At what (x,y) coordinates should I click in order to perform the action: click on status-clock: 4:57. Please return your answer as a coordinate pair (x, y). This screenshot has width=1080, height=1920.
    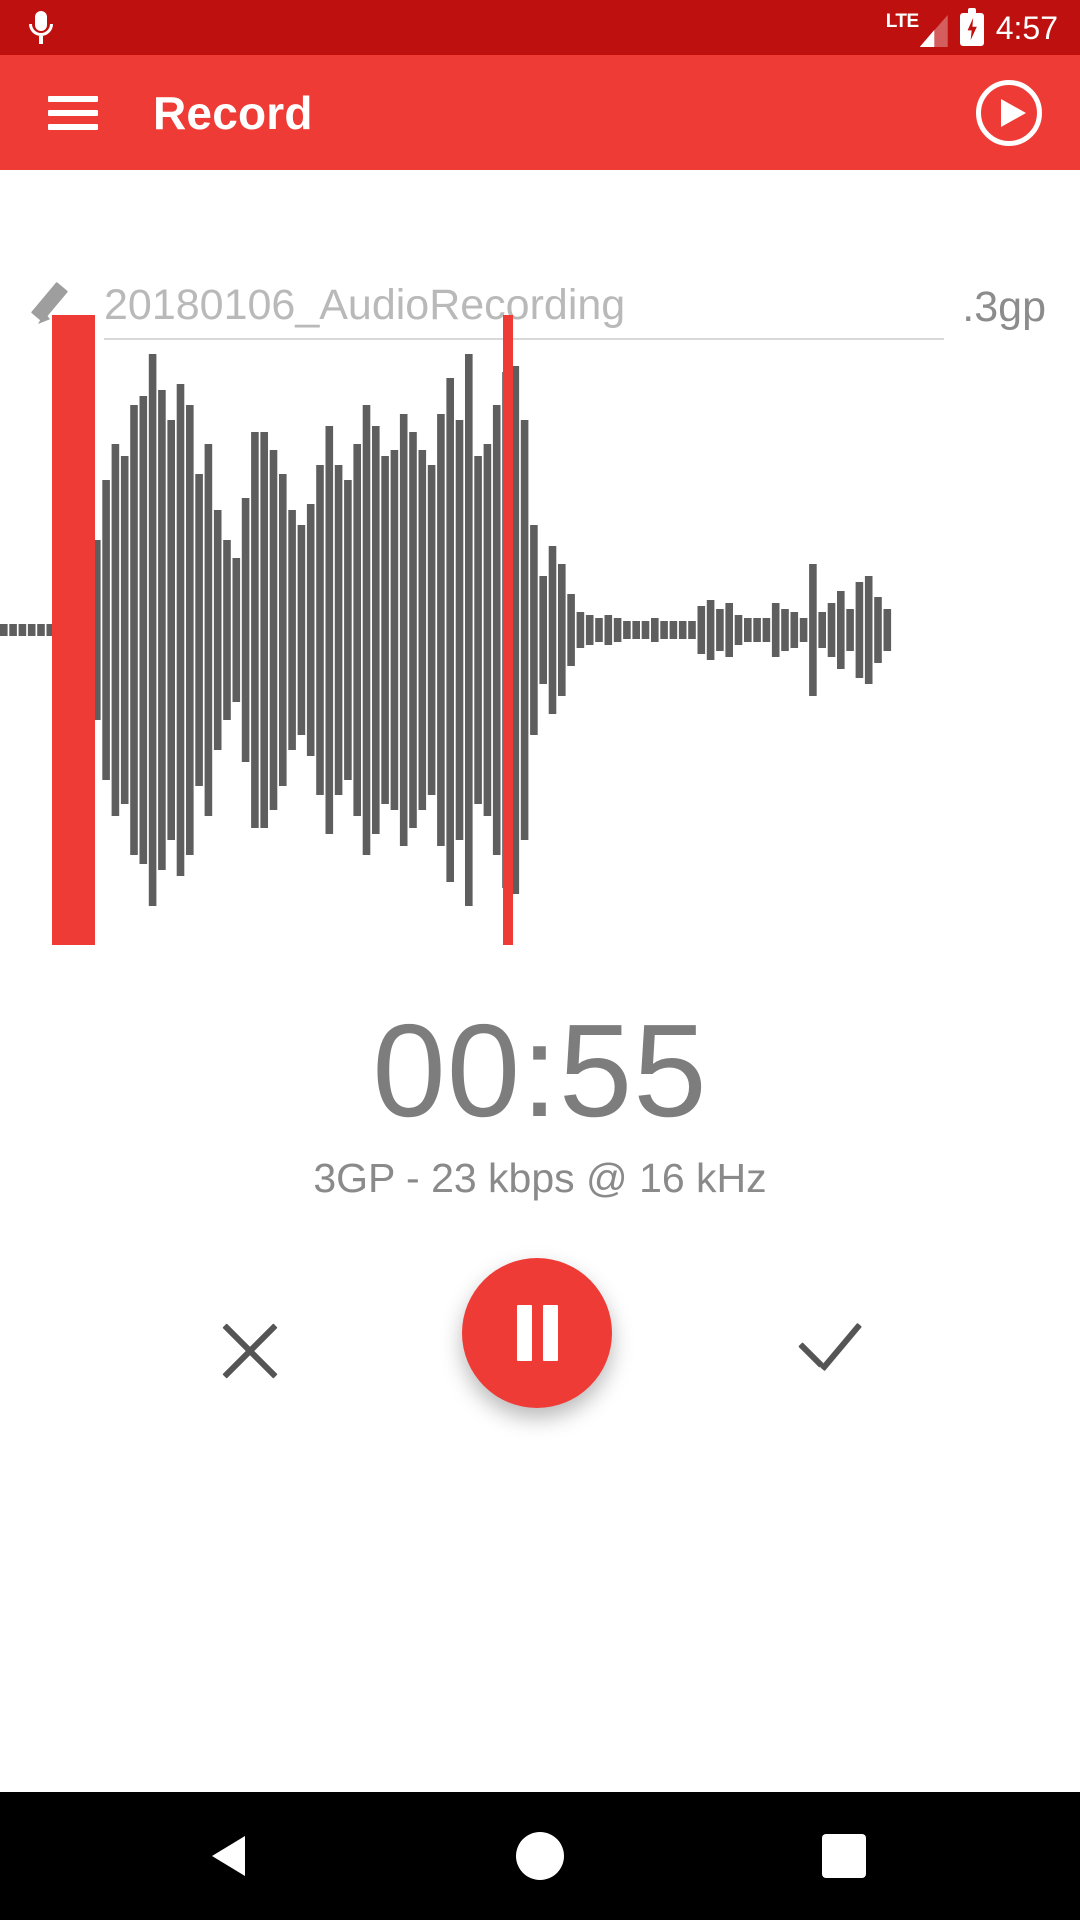
    Looking at the image, I should click on (1026, 28).